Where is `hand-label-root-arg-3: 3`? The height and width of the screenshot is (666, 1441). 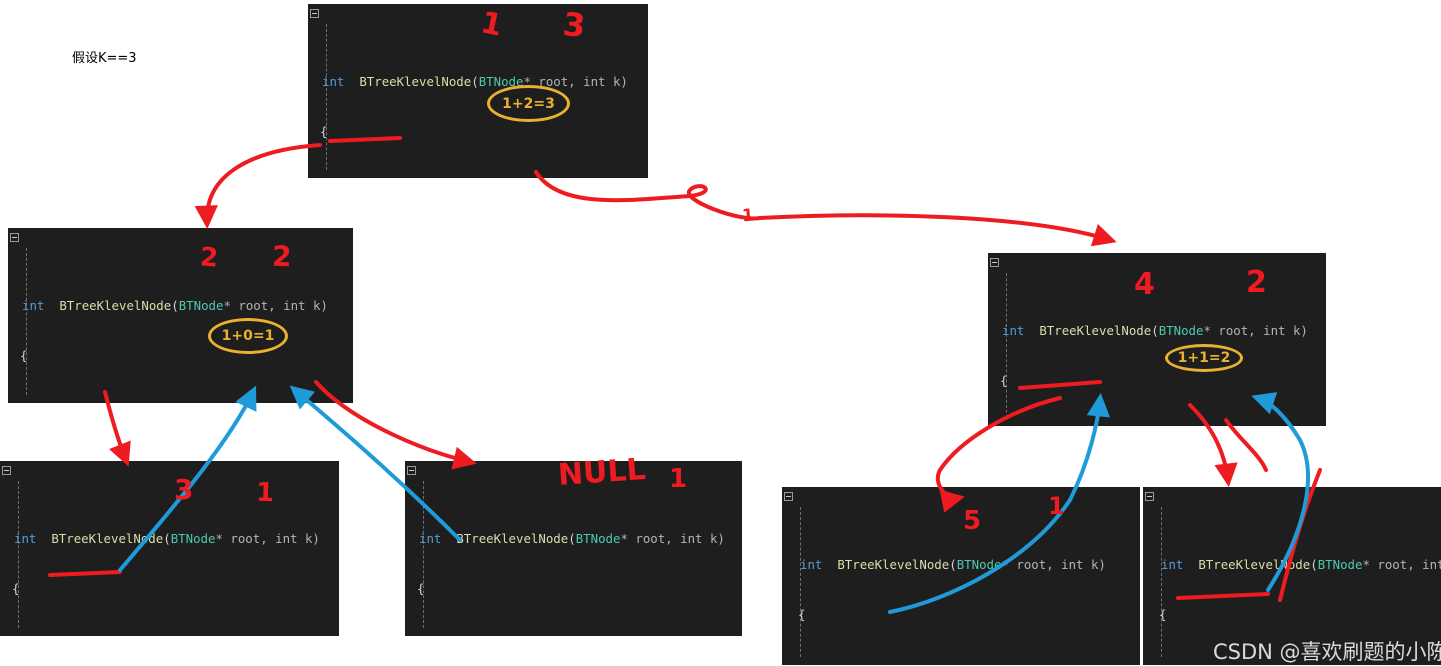 hand-label-root-arg-3: 3 is located at coordinates (574, 25).